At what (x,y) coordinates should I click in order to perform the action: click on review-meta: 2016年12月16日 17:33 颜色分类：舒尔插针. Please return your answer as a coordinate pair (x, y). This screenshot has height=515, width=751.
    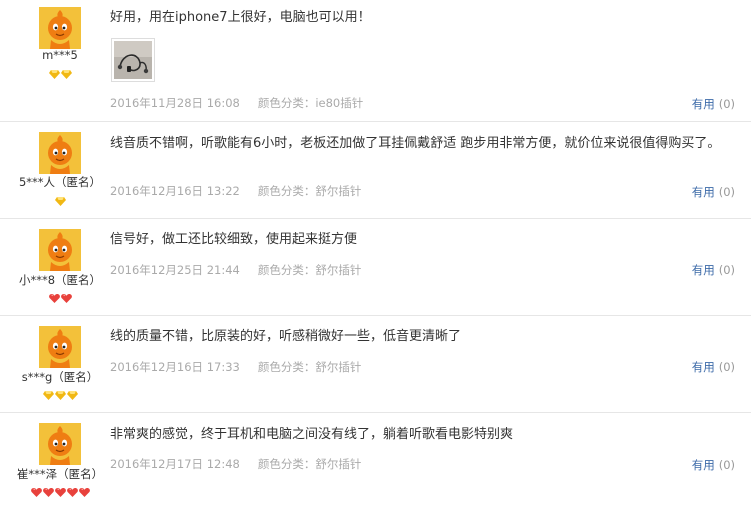
    Looking at the image, I should click on (235, 367).